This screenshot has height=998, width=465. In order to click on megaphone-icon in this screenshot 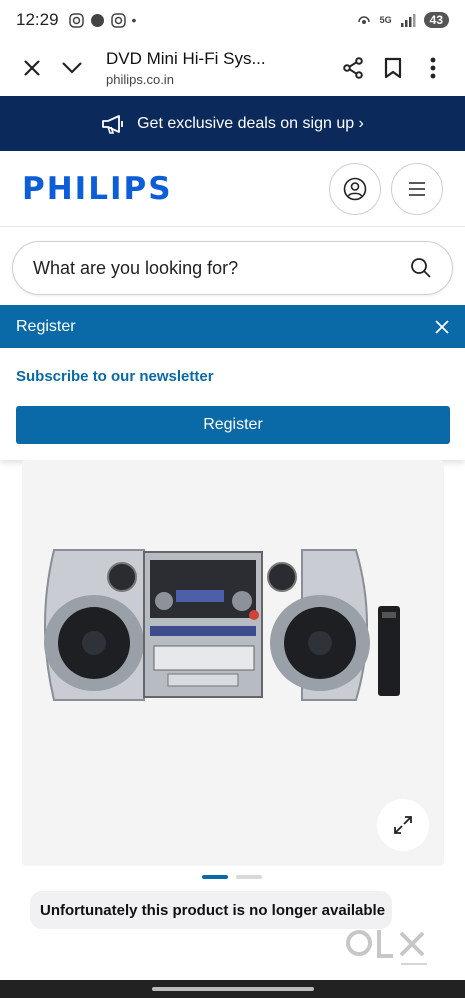, I will do `click(112, 124)`.